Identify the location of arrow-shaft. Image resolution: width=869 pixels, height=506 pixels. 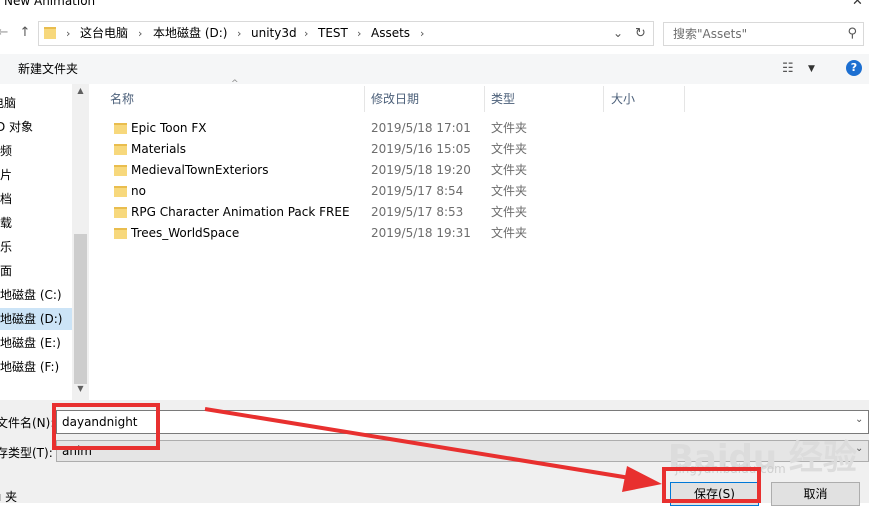
(417, 443).